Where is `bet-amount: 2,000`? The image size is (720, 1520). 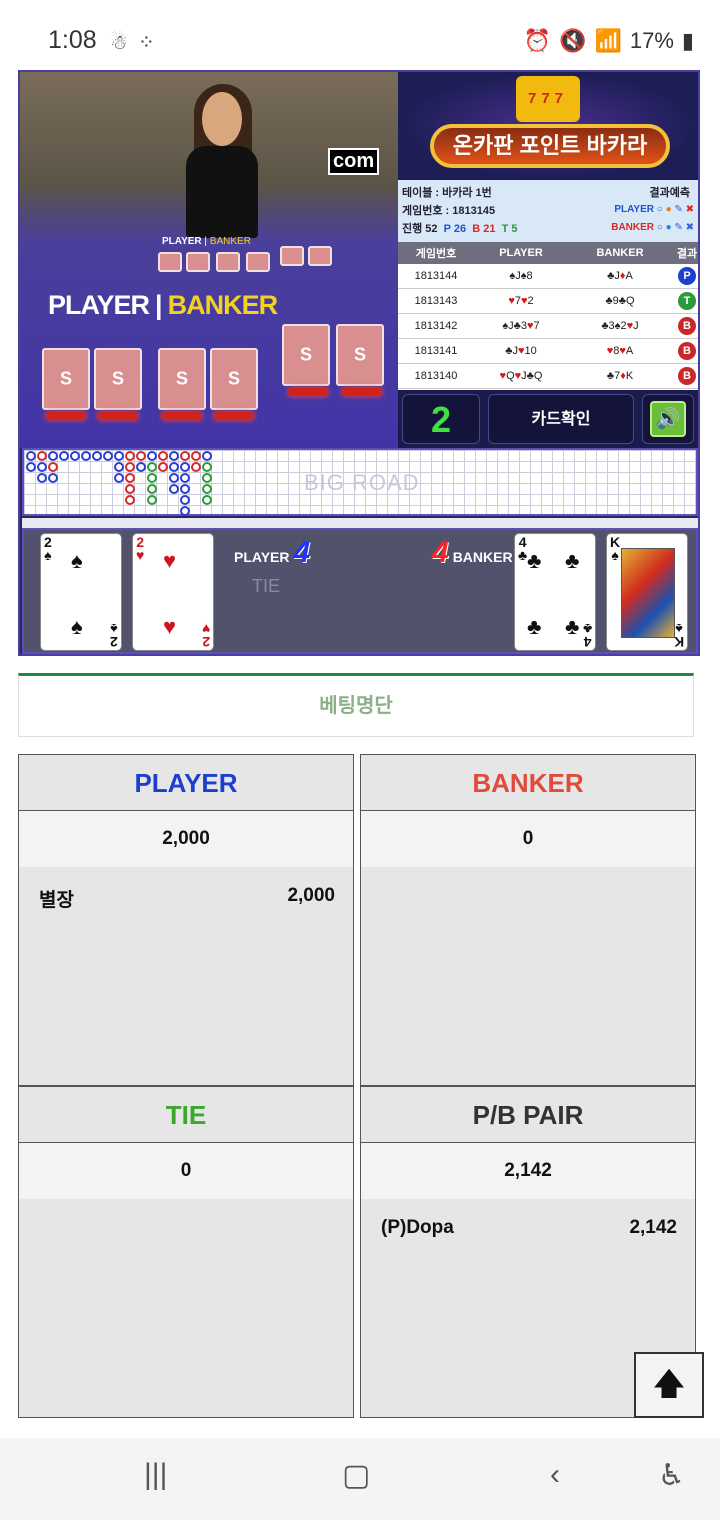
bet-amount: 2,000 is located at coordinates (311, 895).